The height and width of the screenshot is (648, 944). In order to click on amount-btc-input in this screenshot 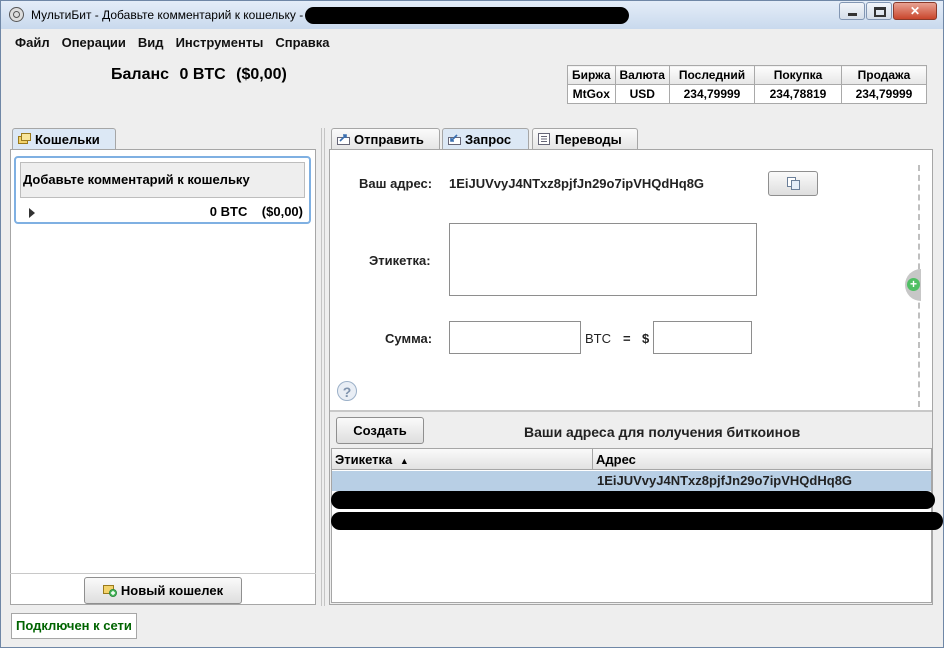, I will do `click(515, 337)`.